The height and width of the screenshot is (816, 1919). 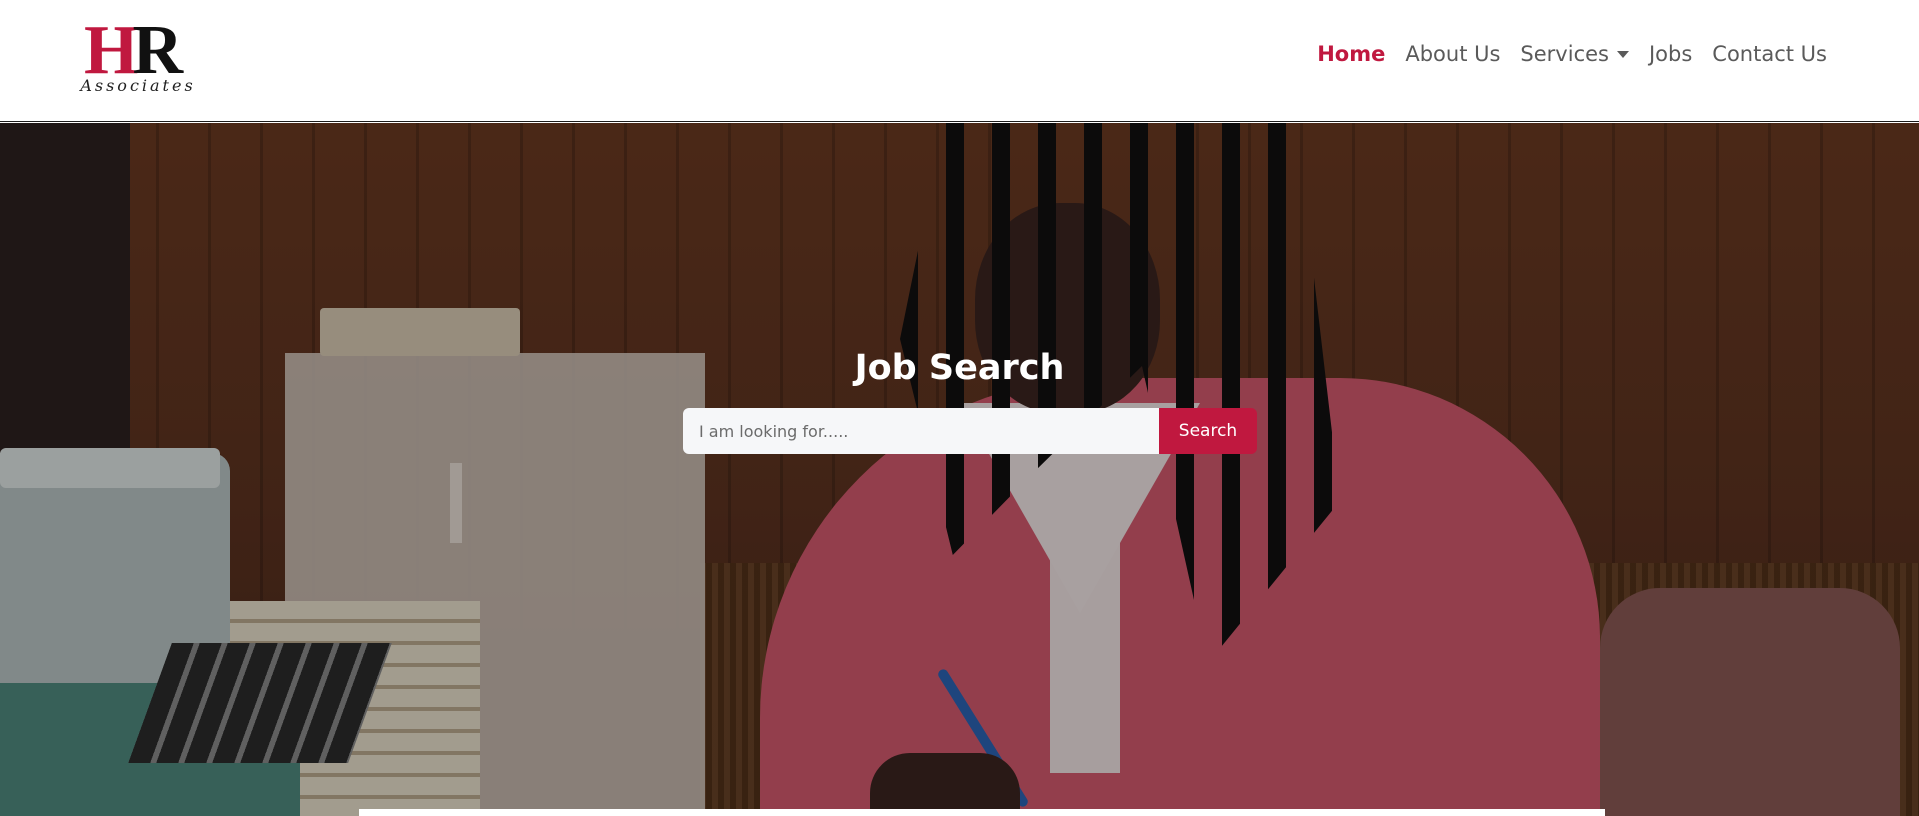 What do you see at coordinates (959, 368) in the screenshot?
I see `hero-title: Job Search` at bounding box center [959, 368].